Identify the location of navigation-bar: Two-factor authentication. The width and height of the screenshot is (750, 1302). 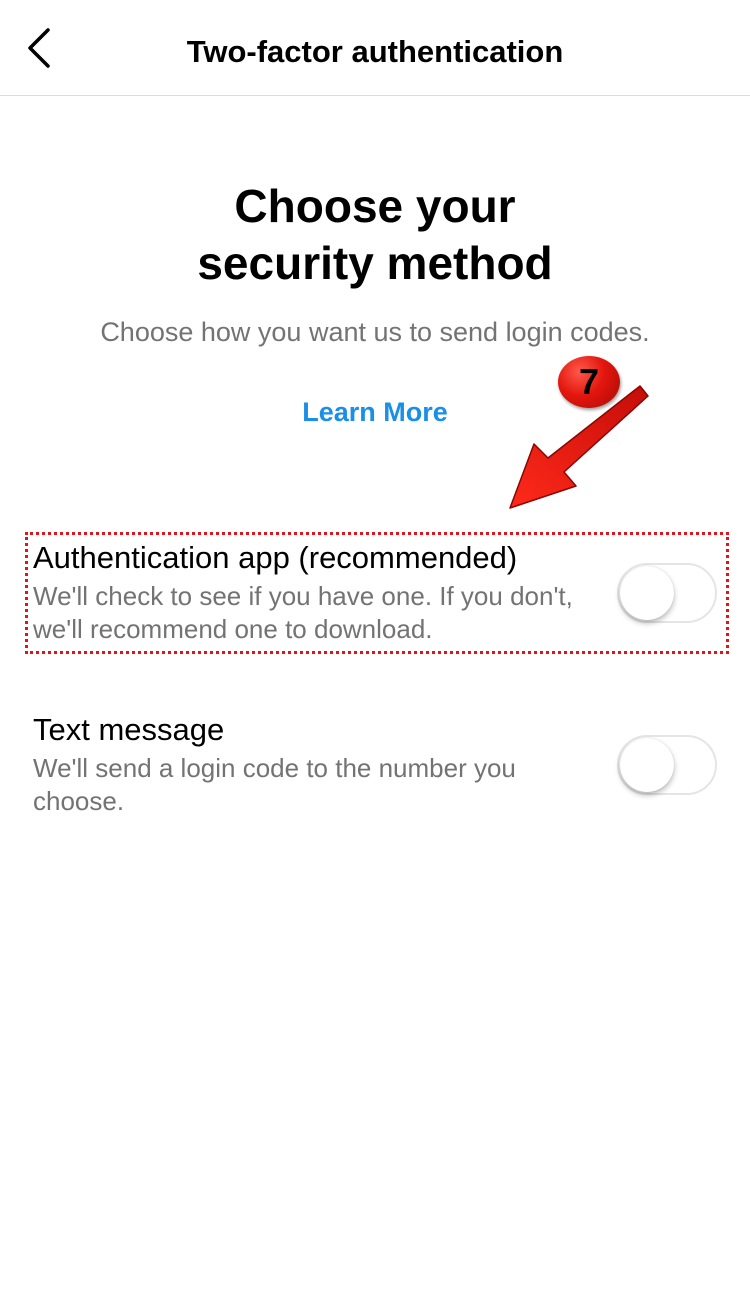
(375, 48).